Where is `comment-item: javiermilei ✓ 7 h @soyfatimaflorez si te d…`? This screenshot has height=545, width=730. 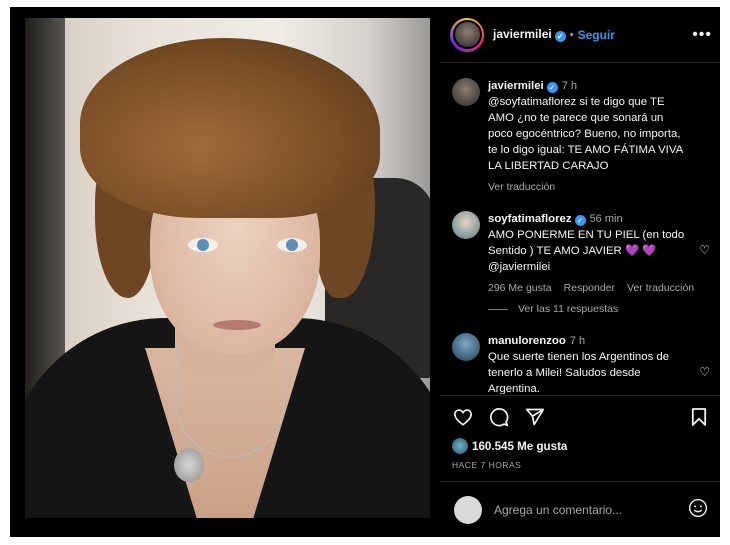
comment-item: javiermilei ✓ 7 h @soyfatimaflorez si te d… is located at coordinates (580, 135).